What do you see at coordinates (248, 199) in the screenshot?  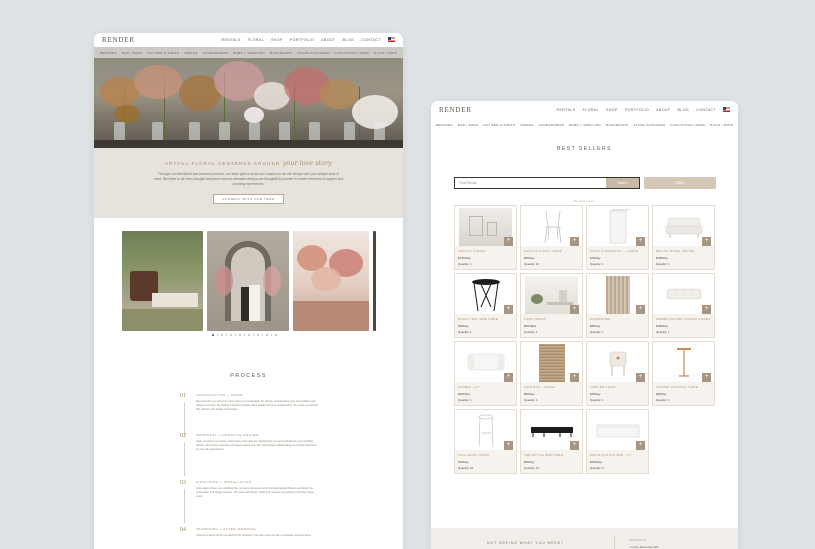 I see `connect-button: CONNECT WITH OUR TEAM` at bounding box center [248, 199].